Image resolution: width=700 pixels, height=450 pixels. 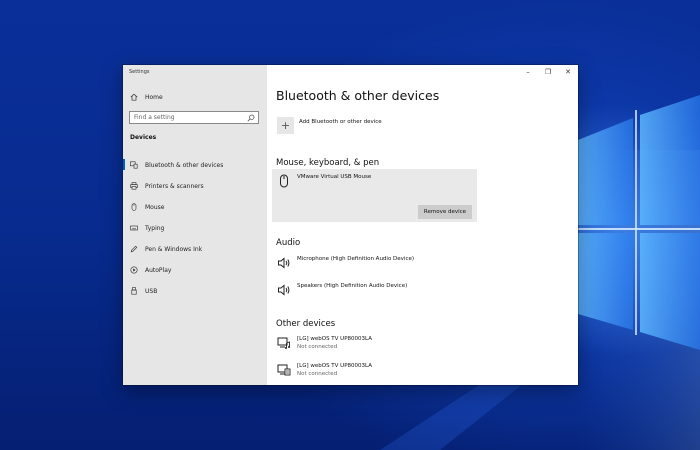 I want to click on minimize-button: –, so click(x=528, y=72).